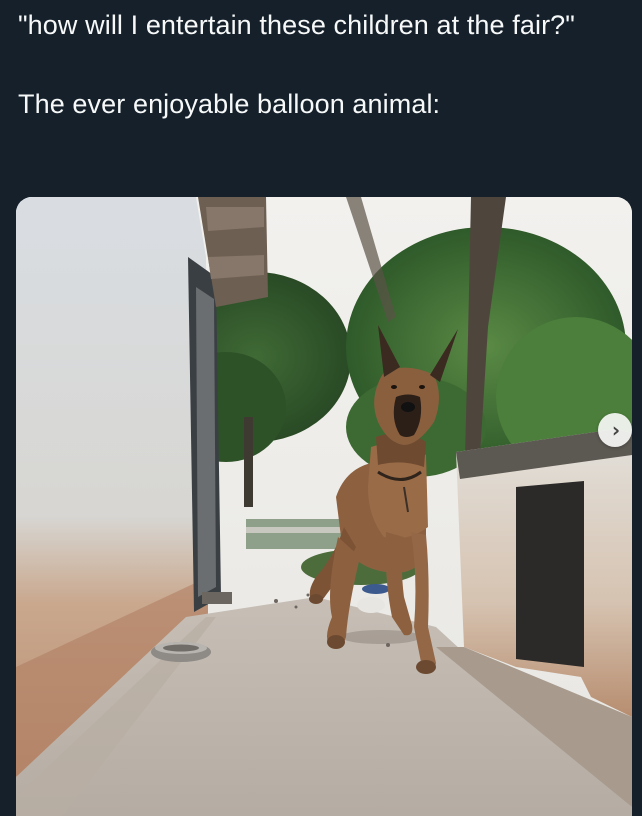  I want to click on post-text-caption: The ever enjoyable balloon animal:, so click(229, 104).